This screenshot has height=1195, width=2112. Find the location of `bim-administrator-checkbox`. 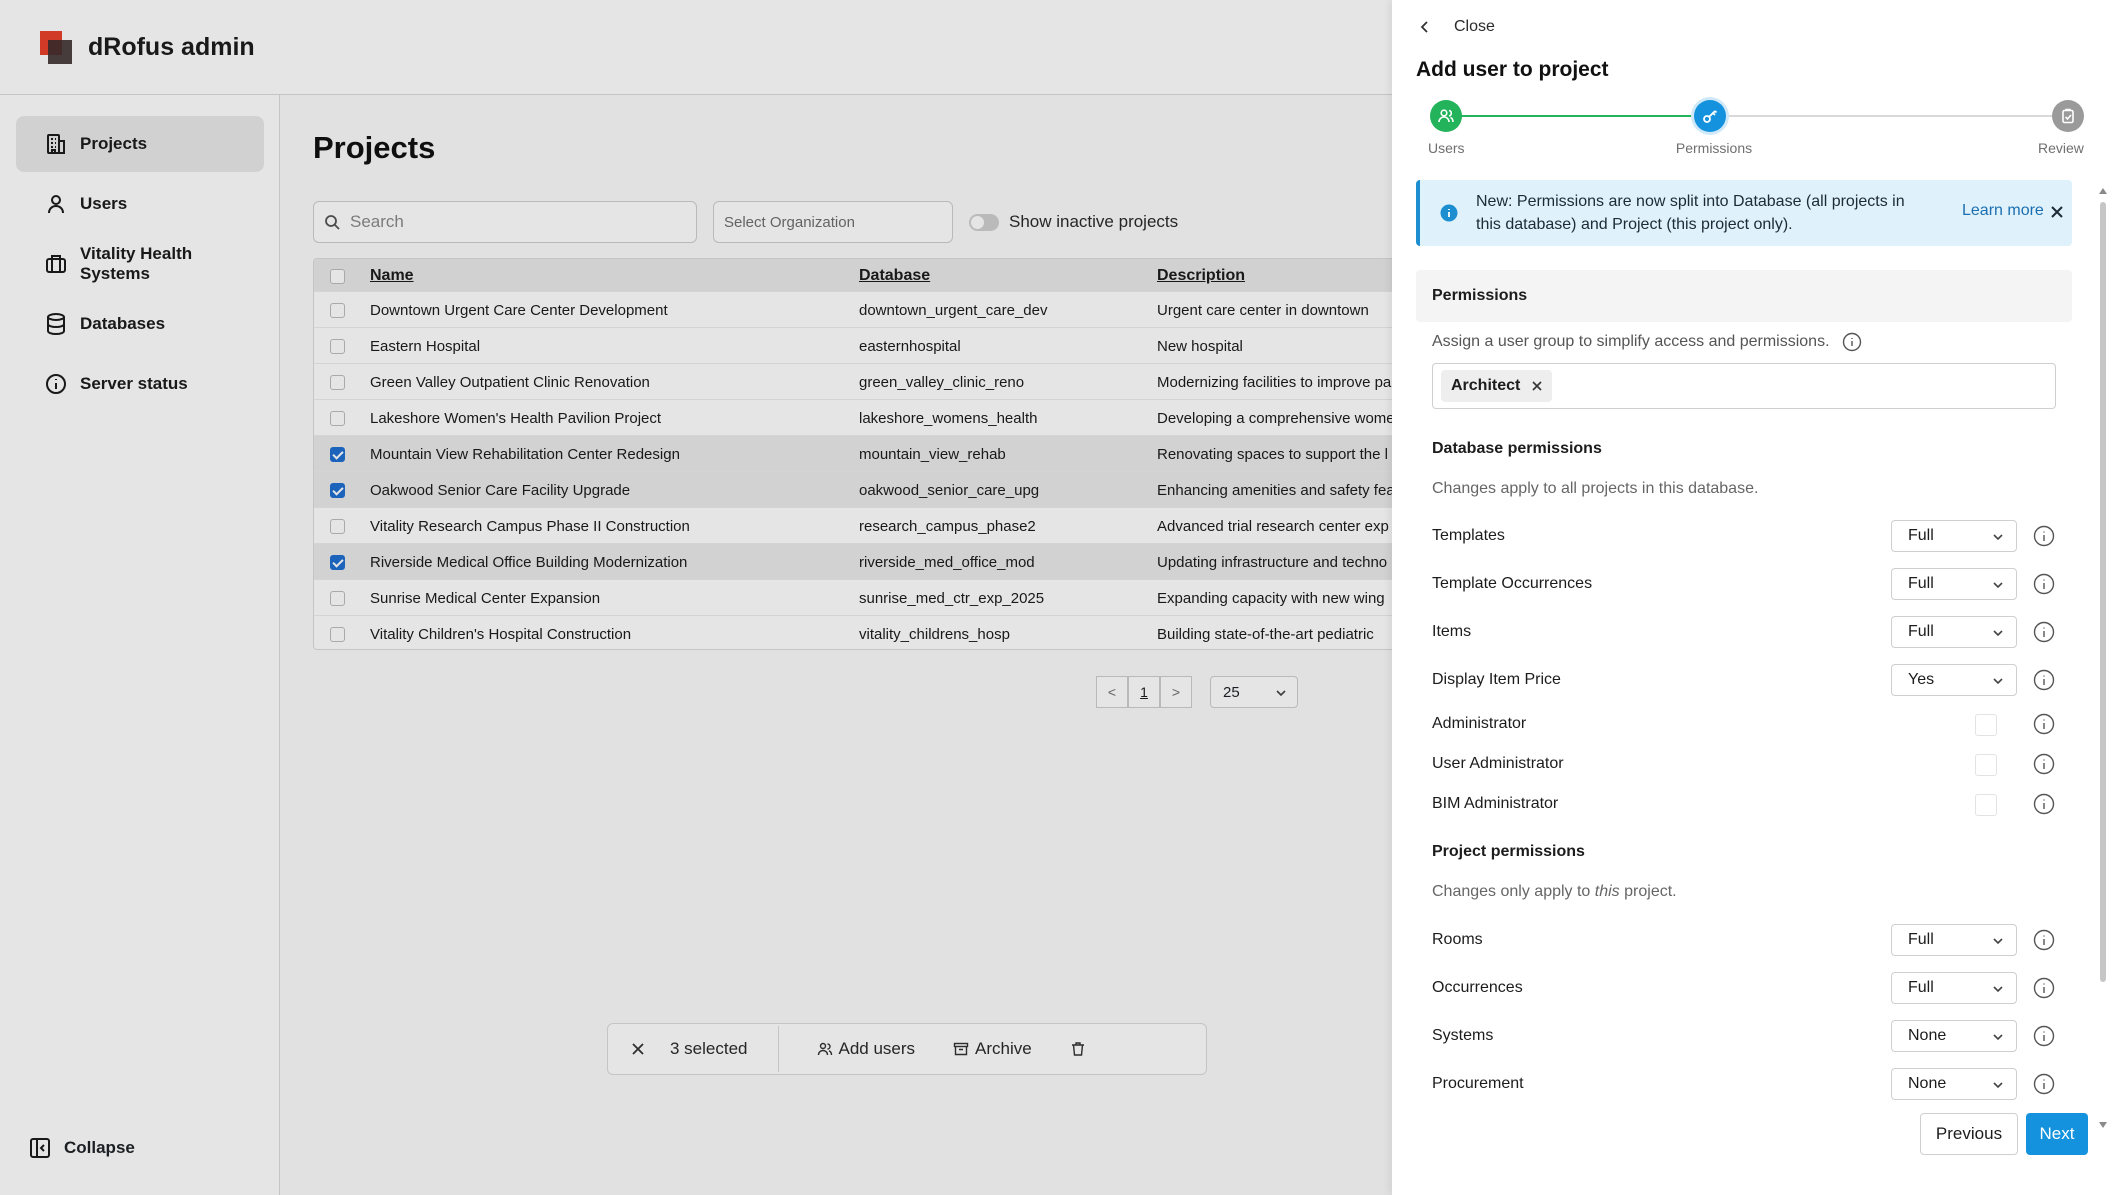

bim-administrator-checkbox is located at coordinates (1986, 805).